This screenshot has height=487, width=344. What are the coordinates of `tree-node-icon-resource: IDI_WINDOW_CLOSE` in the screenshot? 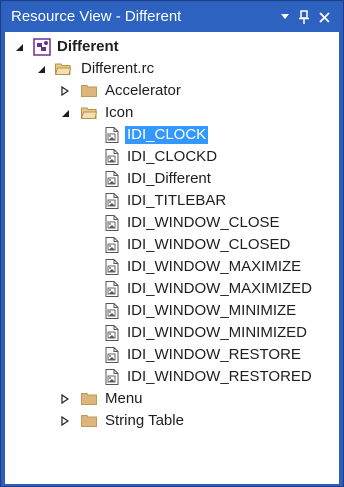 It's located at (172, 223).